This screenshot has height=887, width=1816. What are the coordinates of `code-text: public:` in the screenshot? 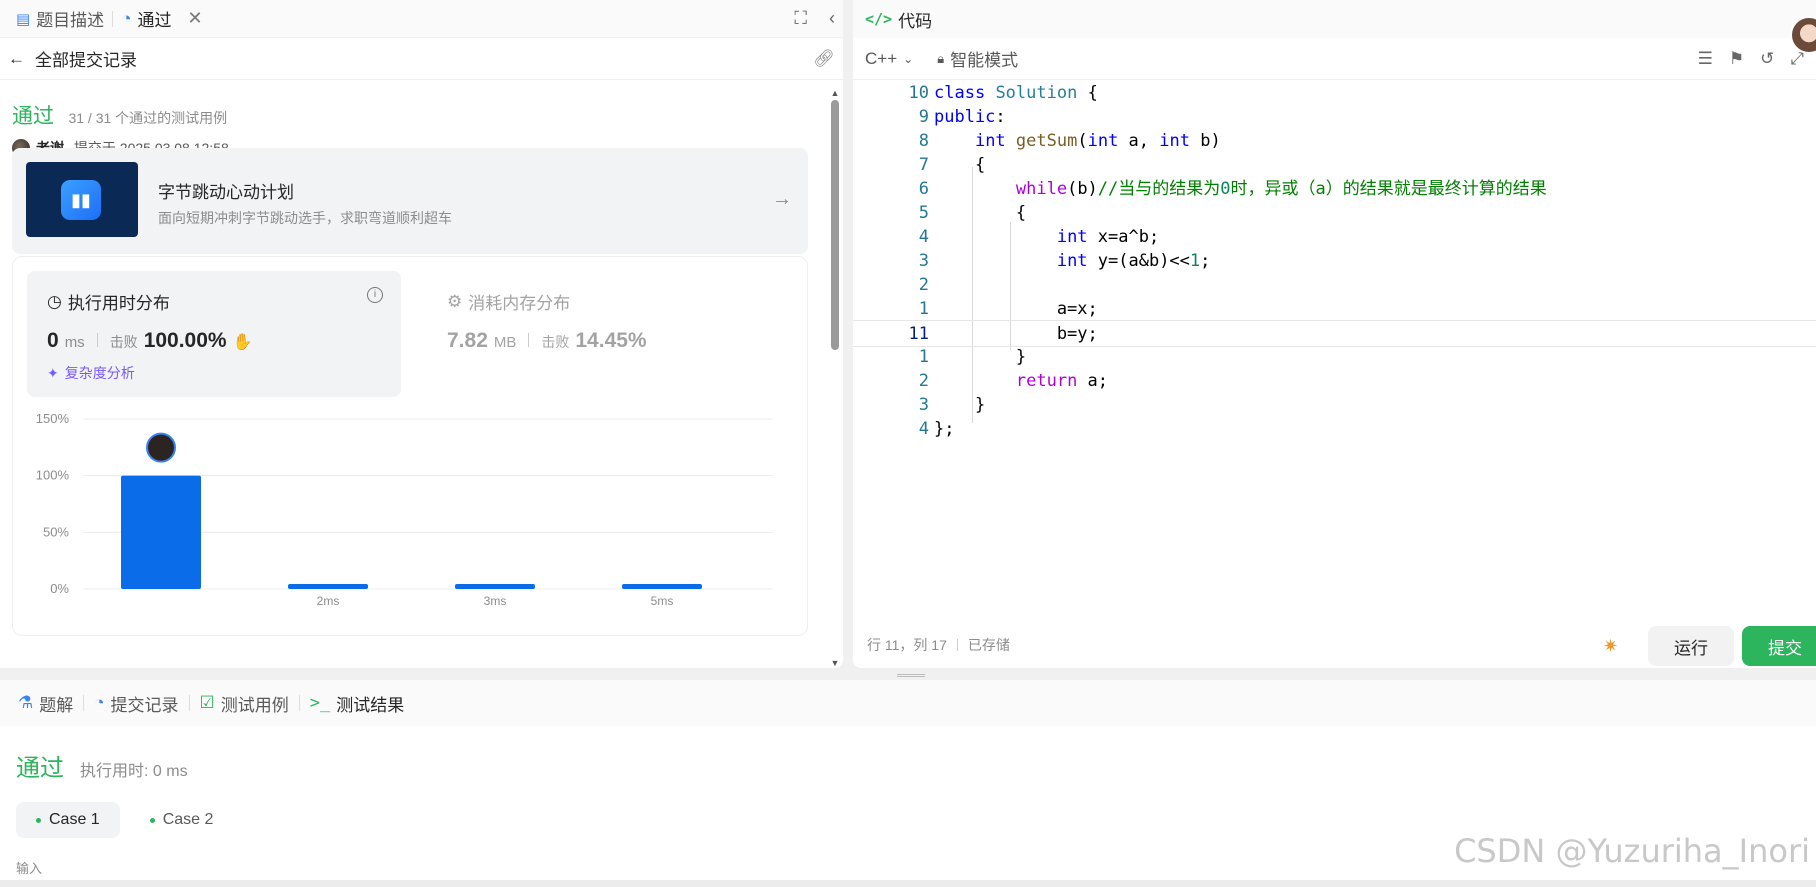 It's located at (970, 117).